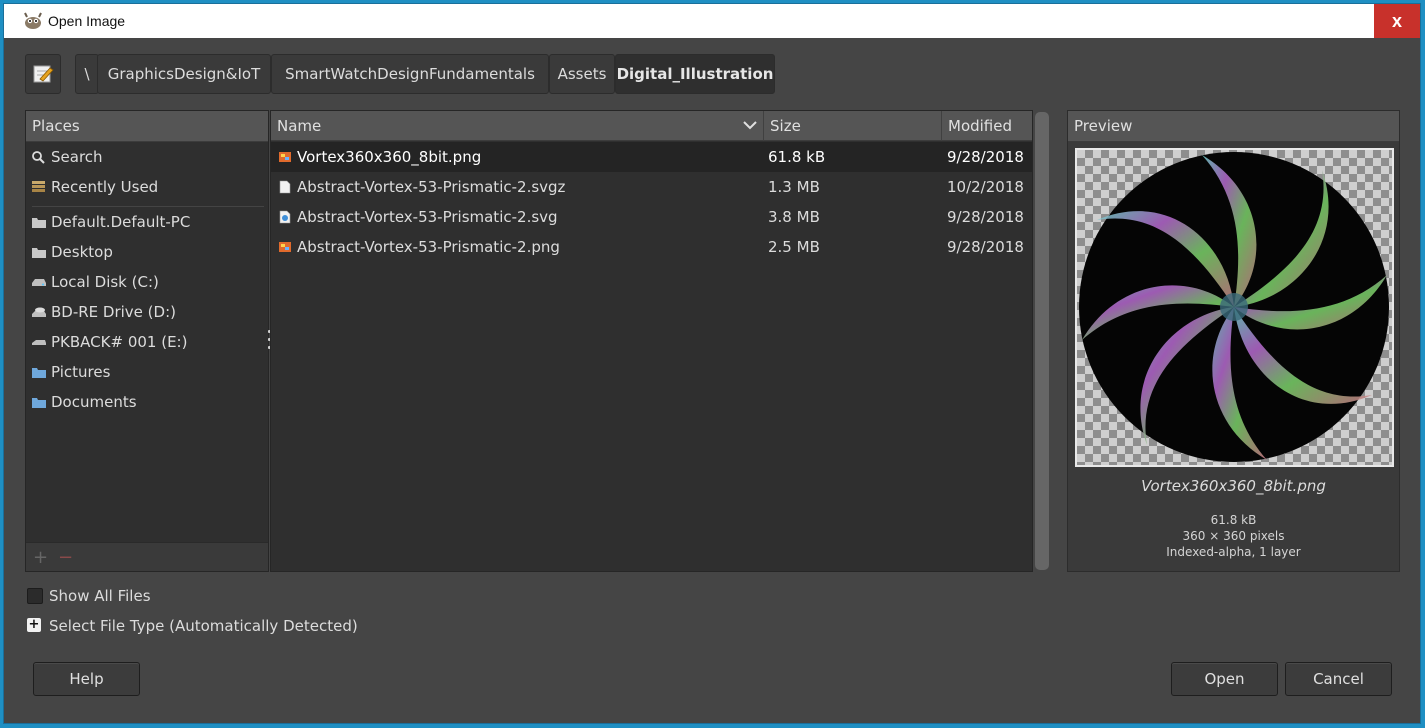 This screenshot has width=1425, height=728. Describe the element at coordinates (147, 252) in the screenshot. I see `place-desktop: Desktop` at that location.